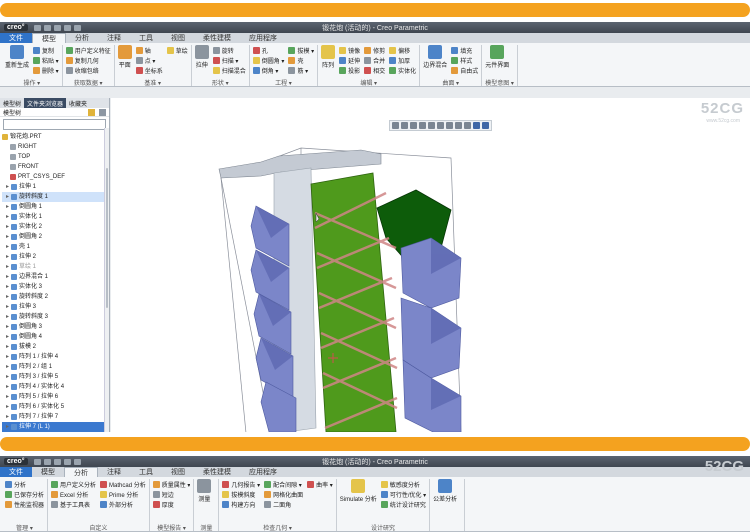  Describe the element at coordinates (12, 103) in the screenshot. I see `panel-tab-0: 模型树` at that location.